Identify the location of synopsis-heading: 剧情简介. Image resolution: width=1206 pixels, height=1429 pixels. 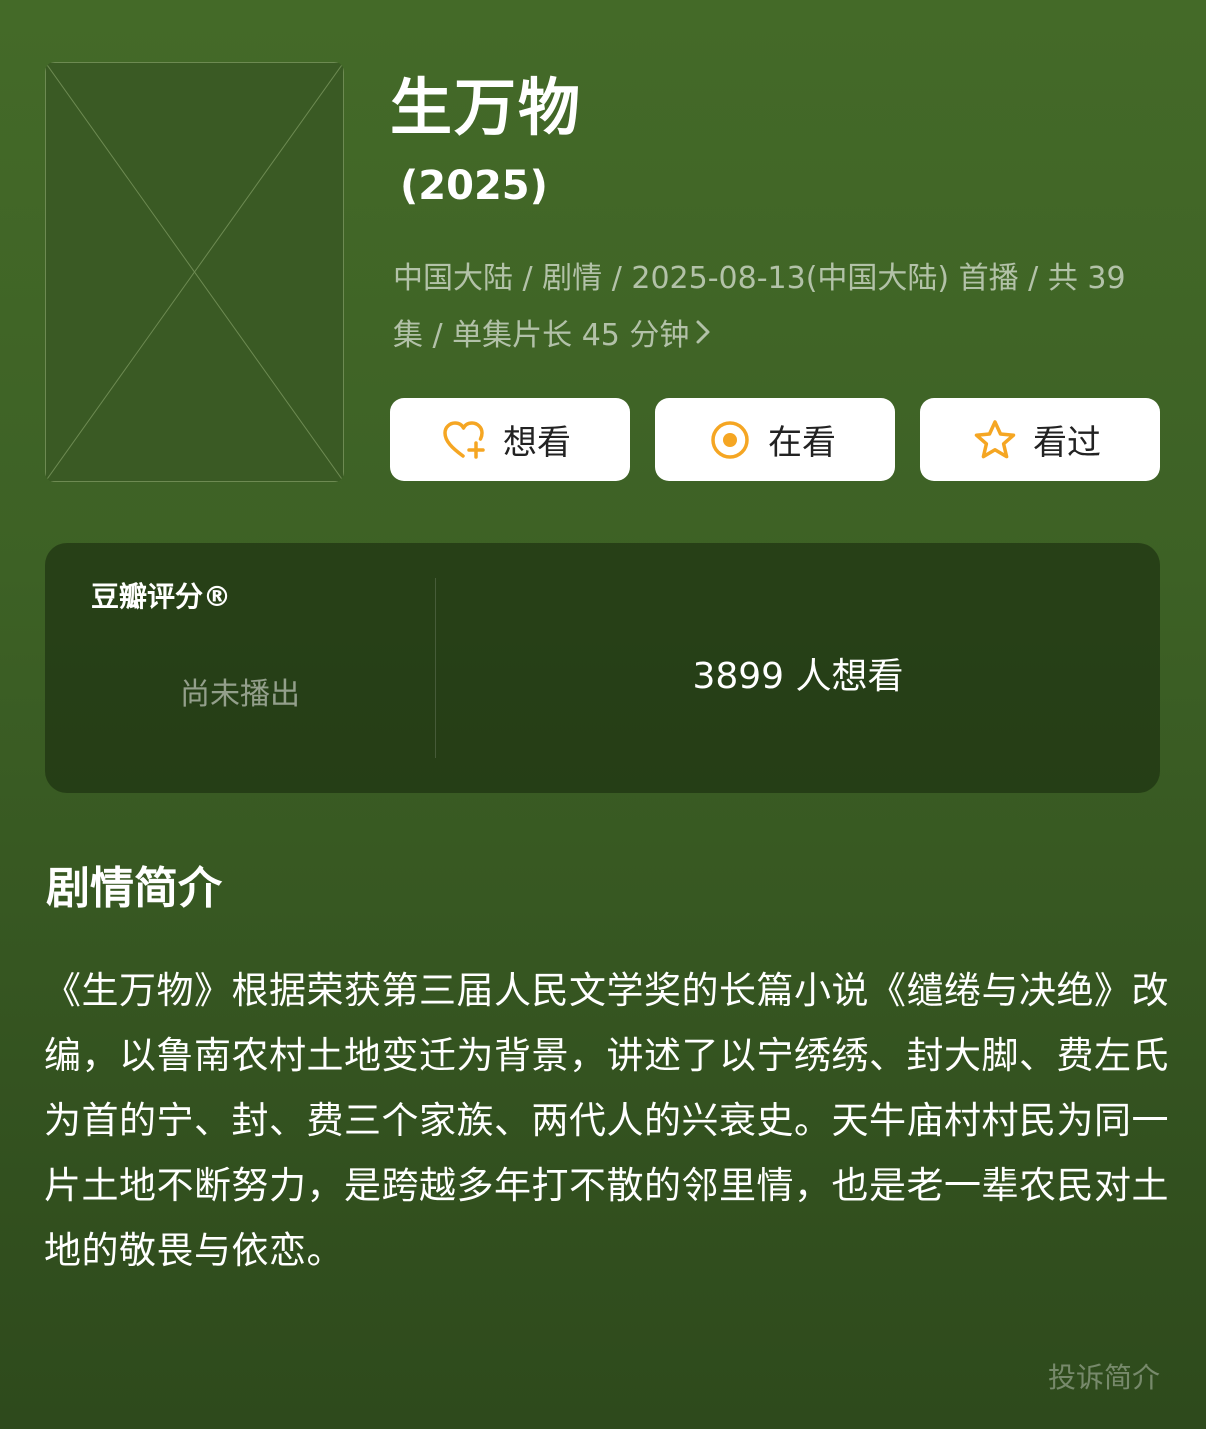
(134, 888).